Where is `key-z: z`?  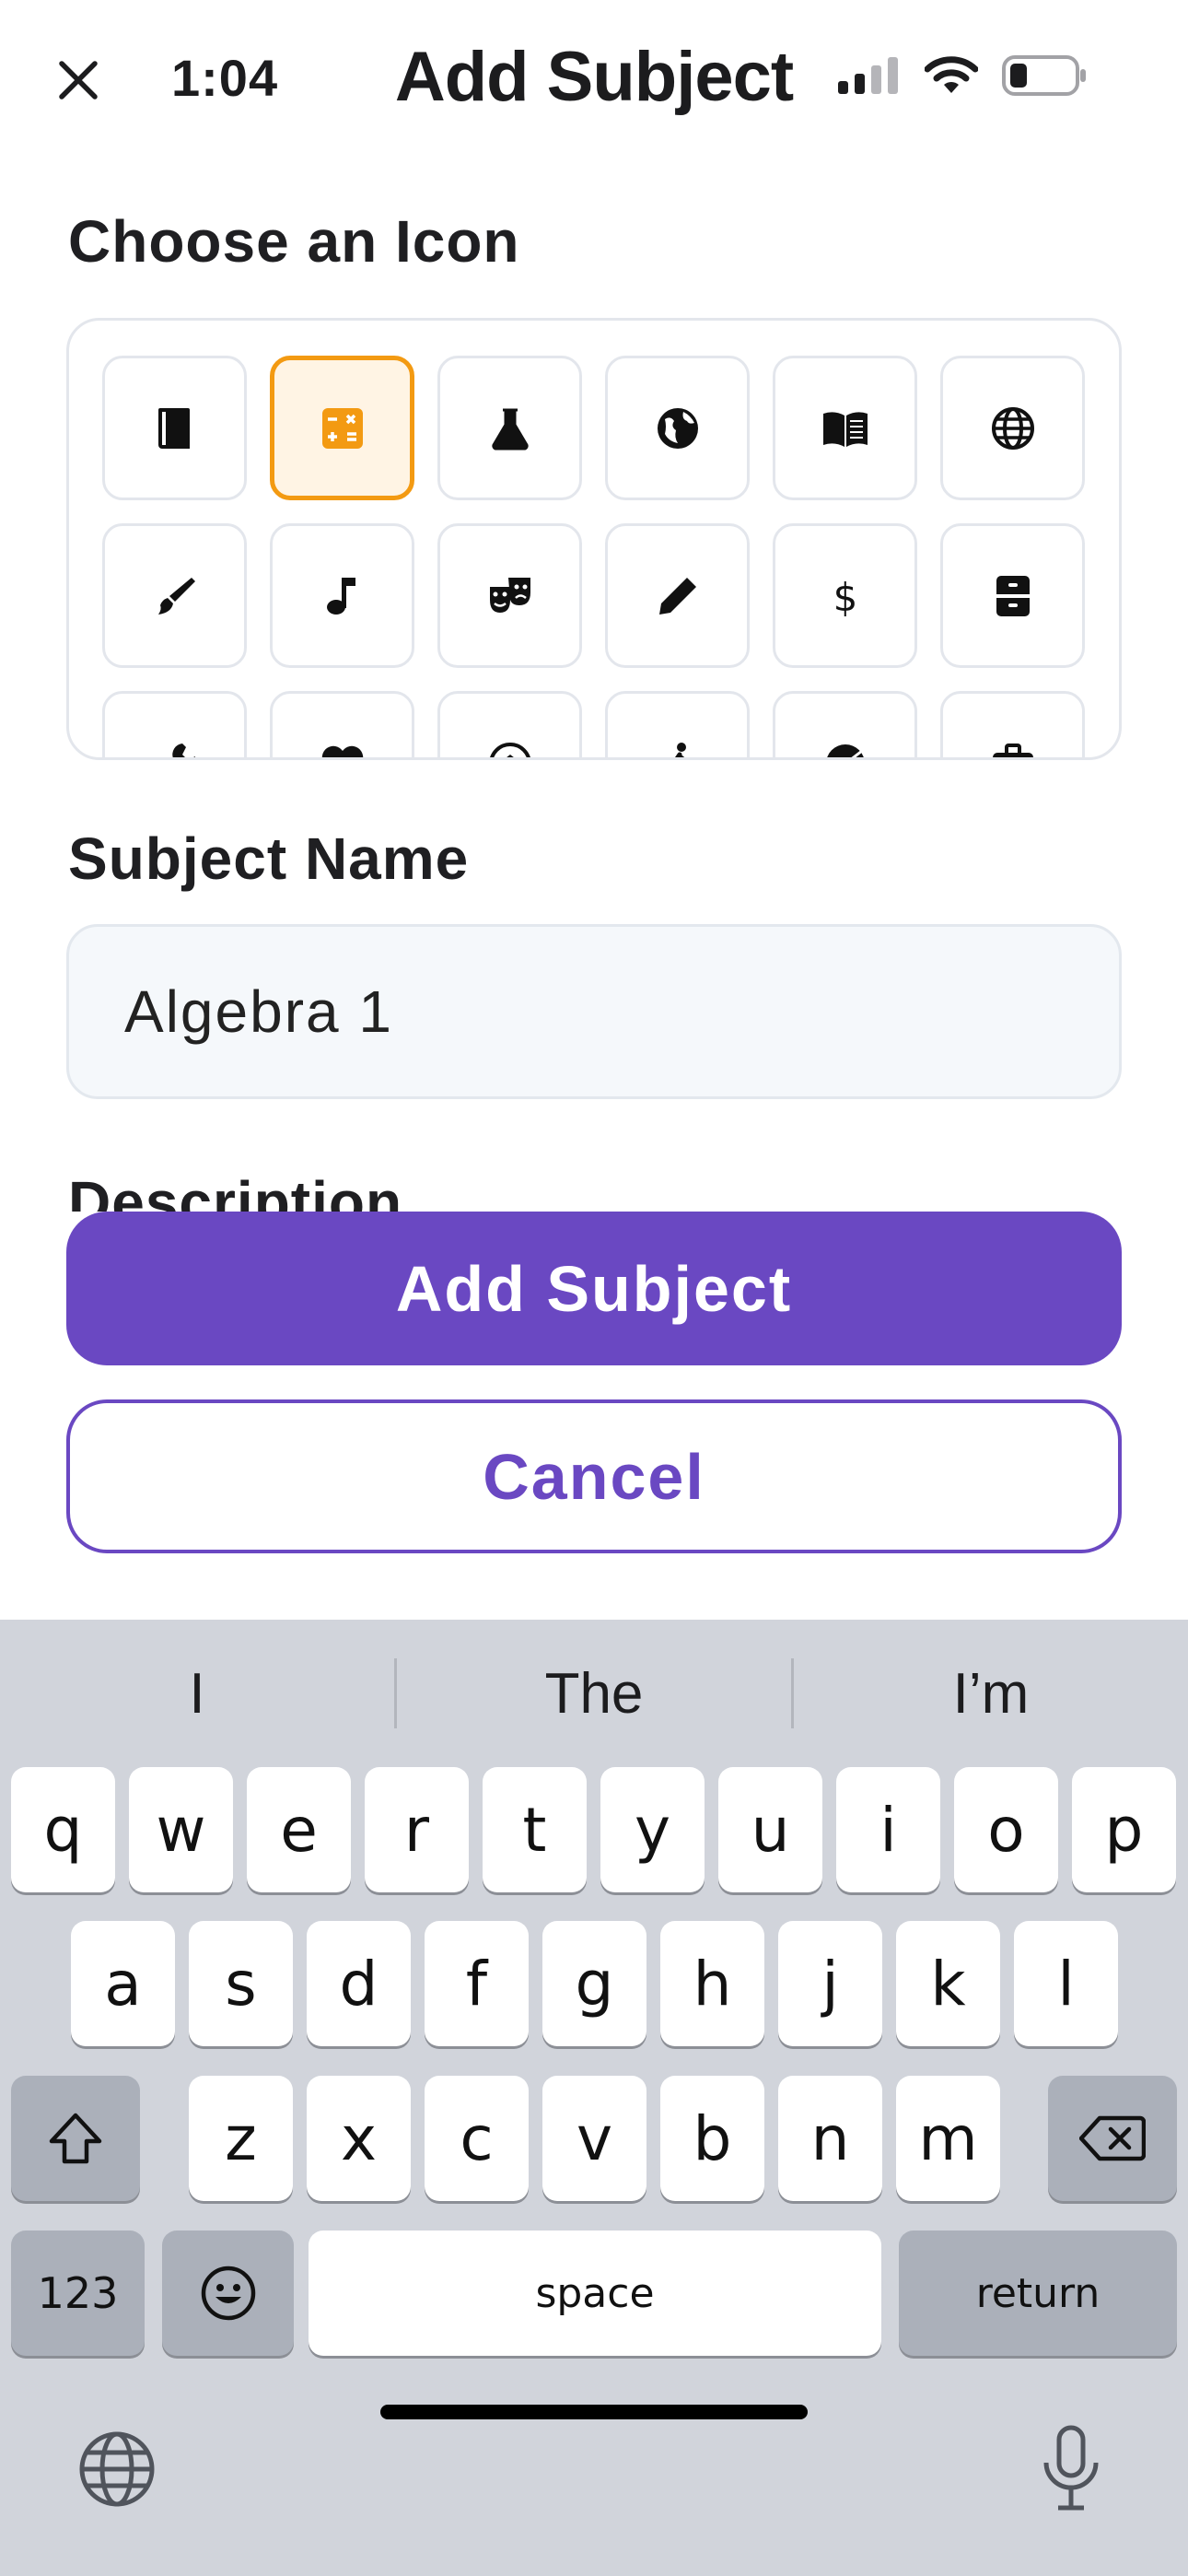 key-z: z is located at coordinates (241, 2138).